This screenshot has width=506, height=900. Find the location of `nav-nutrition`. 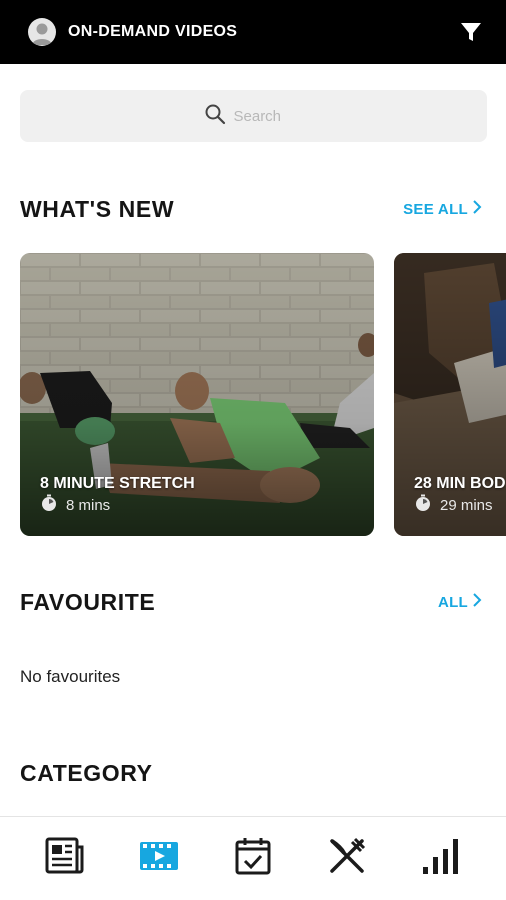

nav-nutrition is located at coordinates (347, 859).